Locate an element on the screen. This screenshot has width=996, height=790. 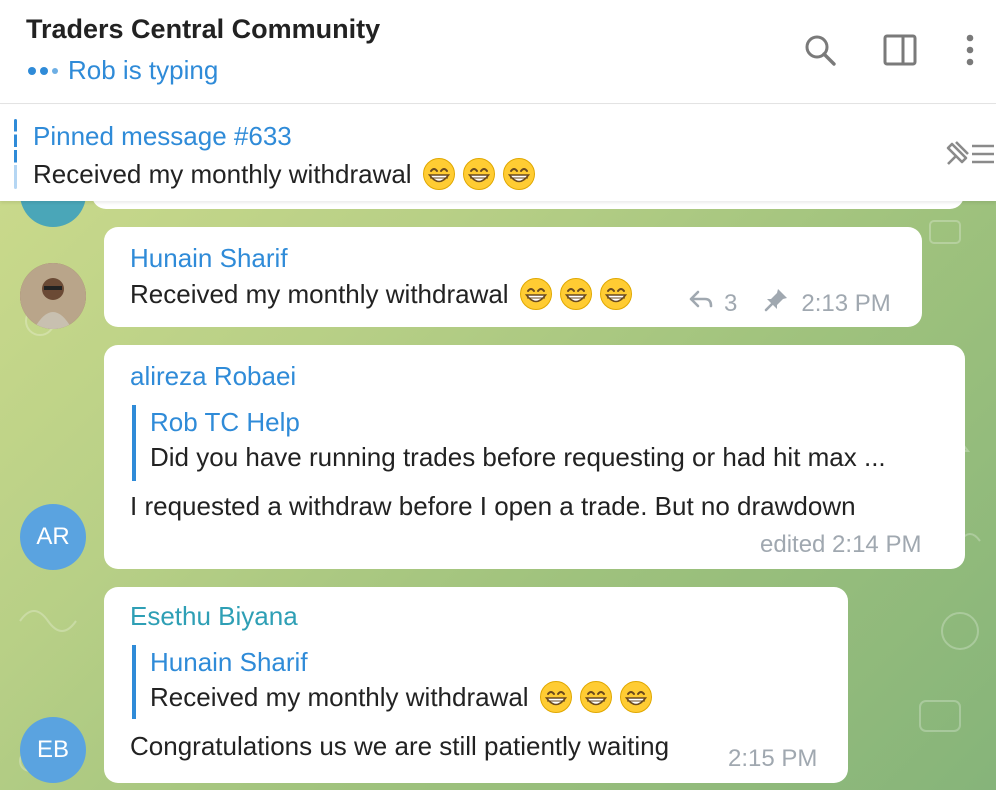
avatar-eb: EB is located at coordinates (53, 750).